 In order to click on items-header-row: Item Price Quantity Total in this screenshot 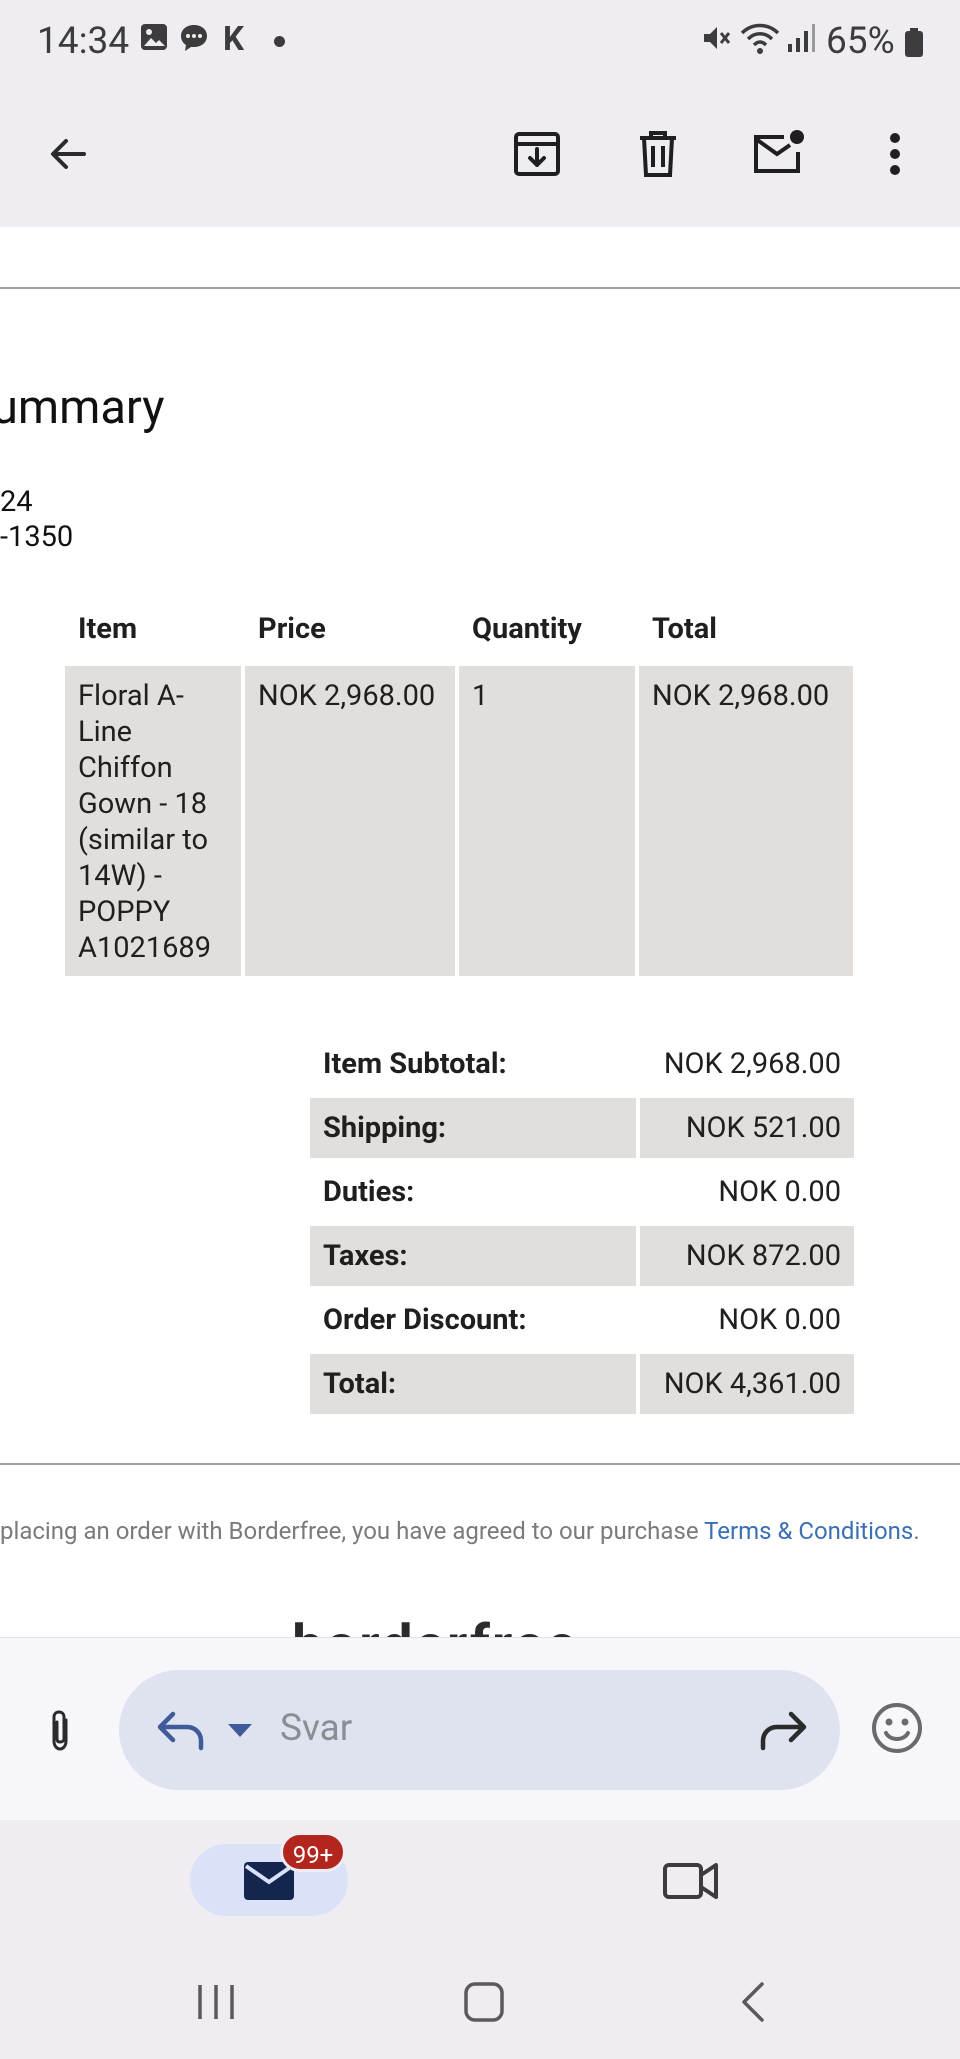, I will do `click(459, 633)`.